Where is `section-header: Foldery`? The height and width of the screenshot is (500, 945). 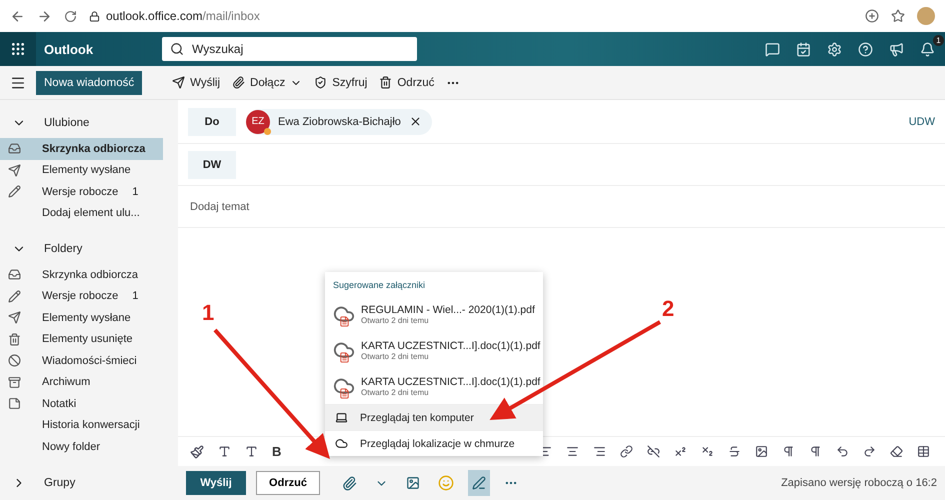 section-header: Foldery is located at coordinates (85, 249).